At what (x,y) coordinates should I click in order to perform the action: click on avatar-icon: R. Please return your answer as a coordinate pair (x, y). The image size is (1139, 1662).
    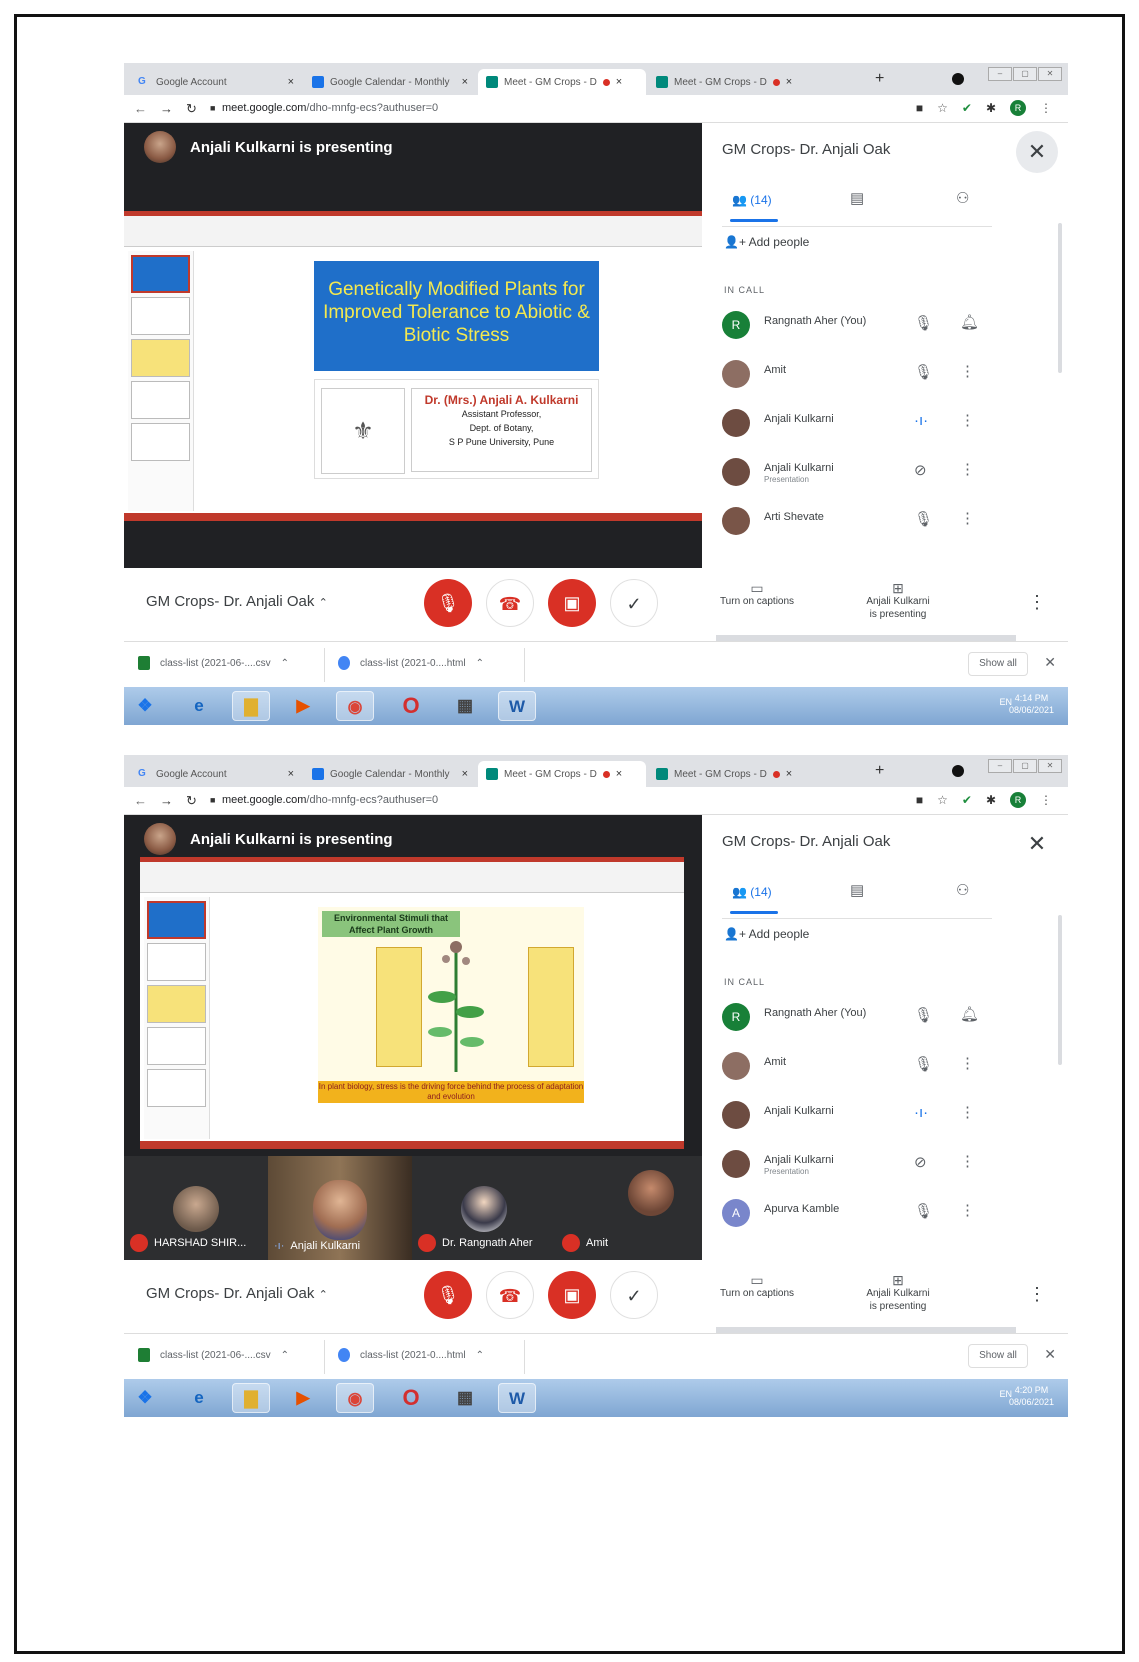
    Looking at the image, I should click on (1018, 108).